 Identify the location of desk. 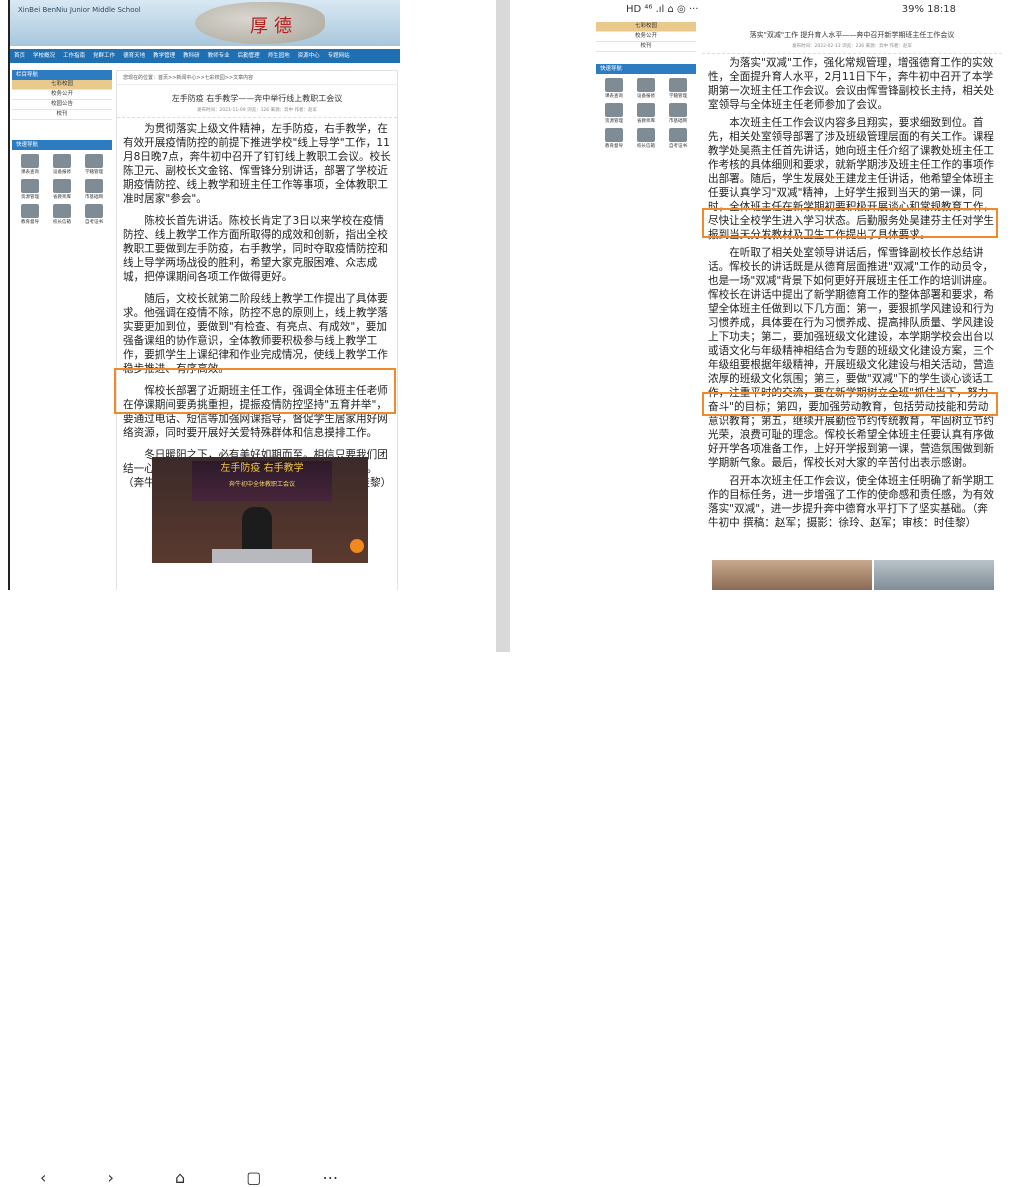
(262, 556).